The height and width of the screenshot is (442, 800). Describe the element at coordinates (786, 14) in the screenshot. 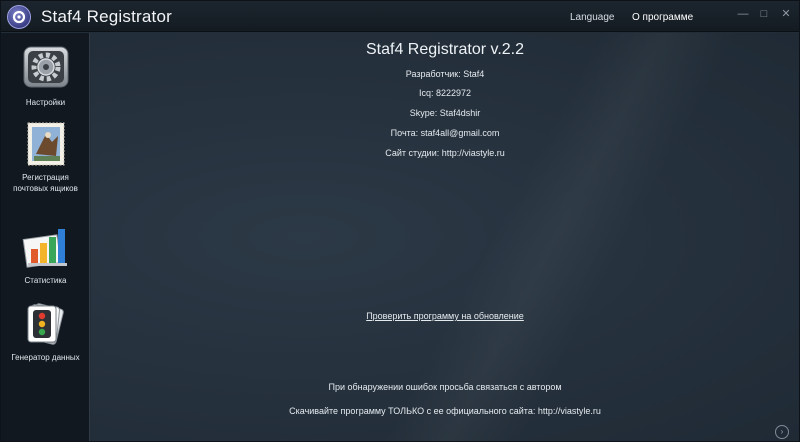

I see `close-icon: ✕` at that location.